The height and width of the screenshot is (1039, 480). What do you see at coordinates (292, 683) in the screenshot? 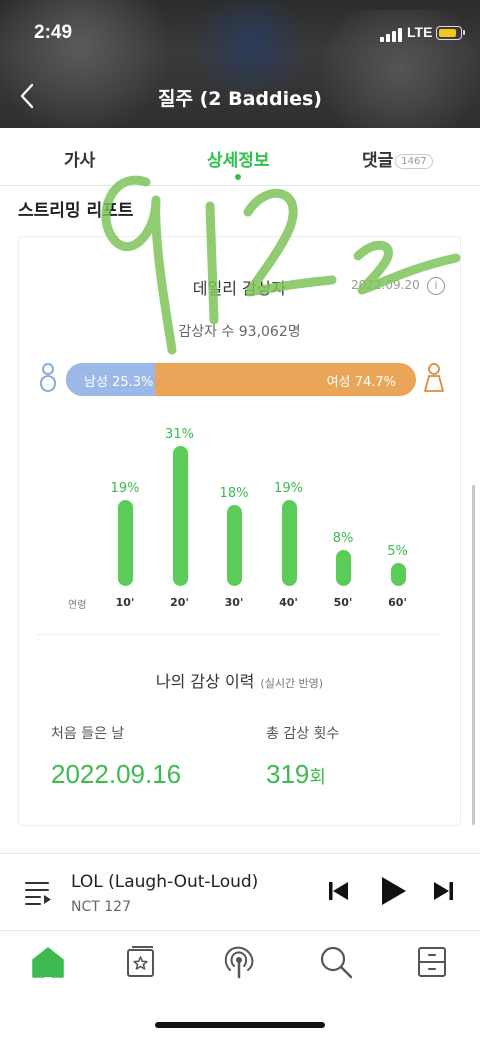
I see `history-subtitle: (실시간 반영)` at bounding box center [292, 683].